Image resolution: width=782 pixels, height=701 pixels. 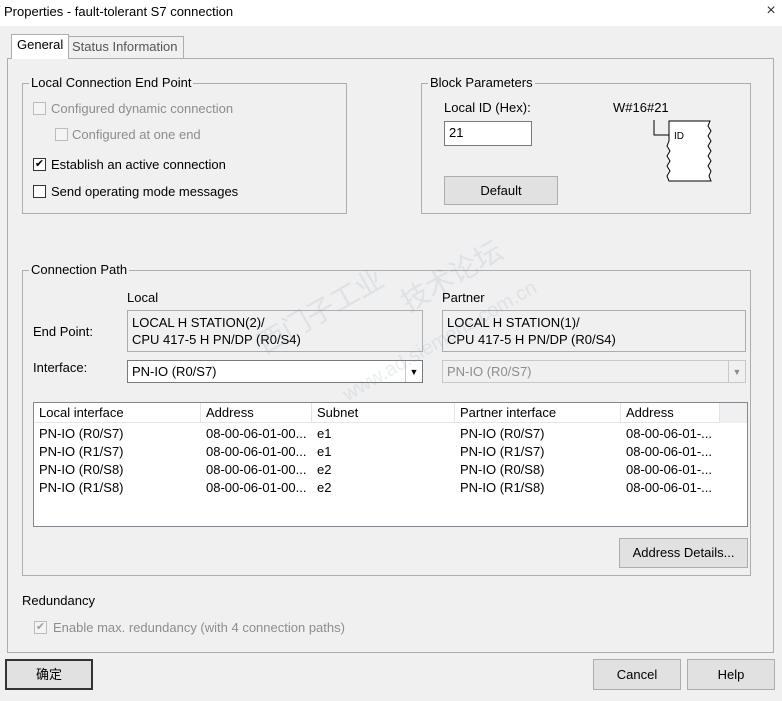 What do you see at coordinates (679, 136) in the screenshot?
I see `block-diagram-pin: ID` at bounding box center [679, 136].